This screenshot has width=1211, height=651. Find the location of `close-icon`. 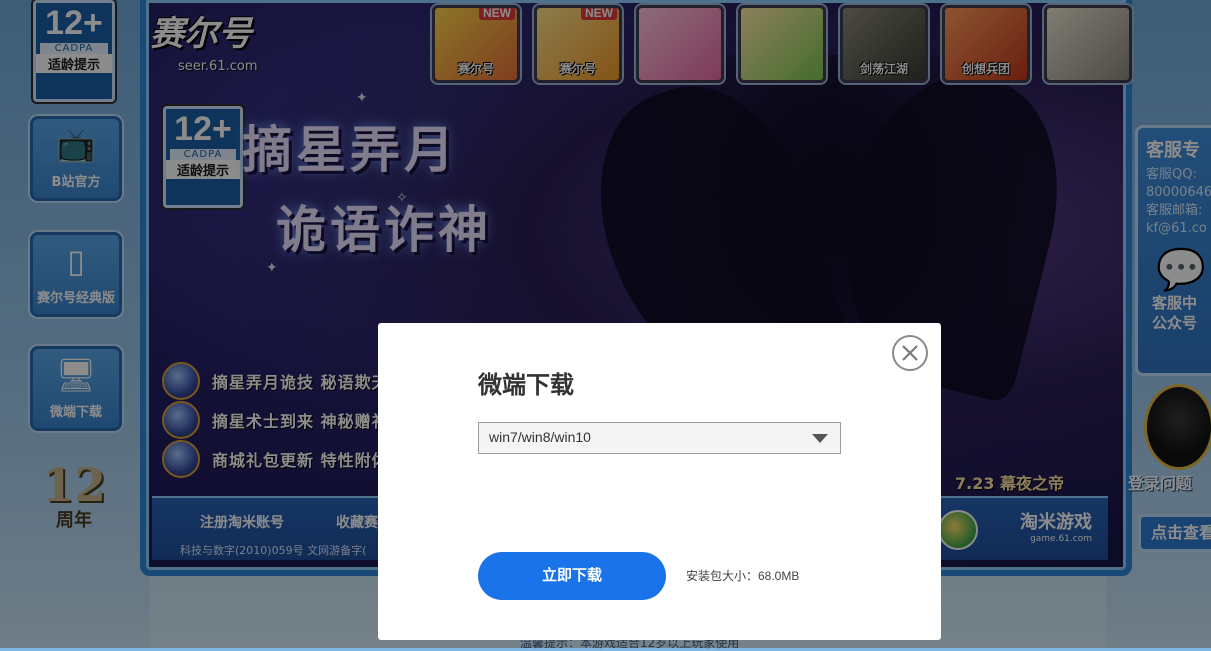

close-icon is located at coordinates (910, 353).